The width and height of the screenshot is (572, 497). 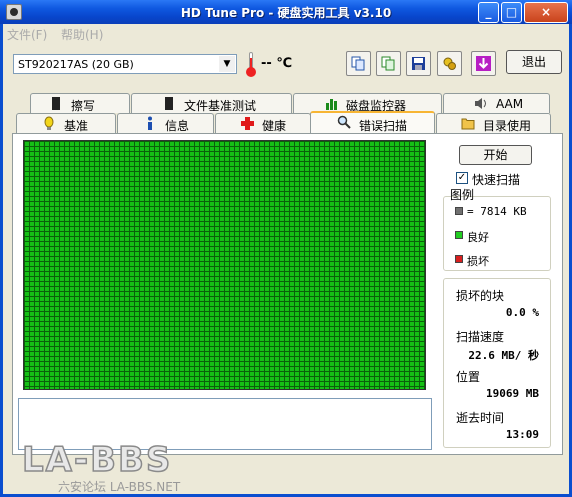 I want to click on download-icon, so click(x=483, y=63).